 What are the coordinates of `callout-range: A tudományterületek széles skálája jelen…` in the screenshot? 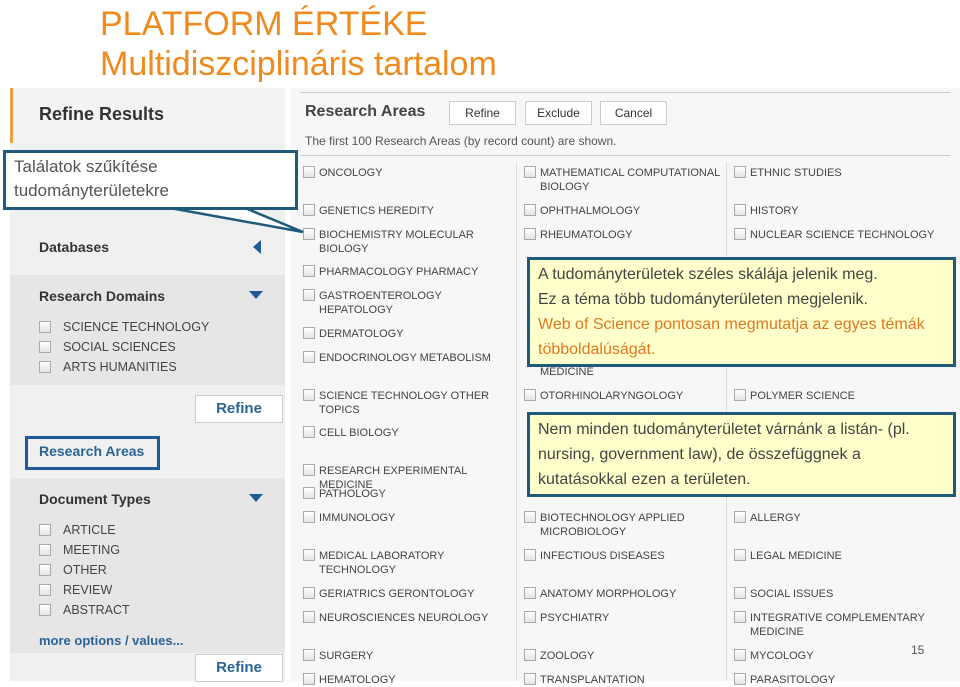 It's located at (741, 312).